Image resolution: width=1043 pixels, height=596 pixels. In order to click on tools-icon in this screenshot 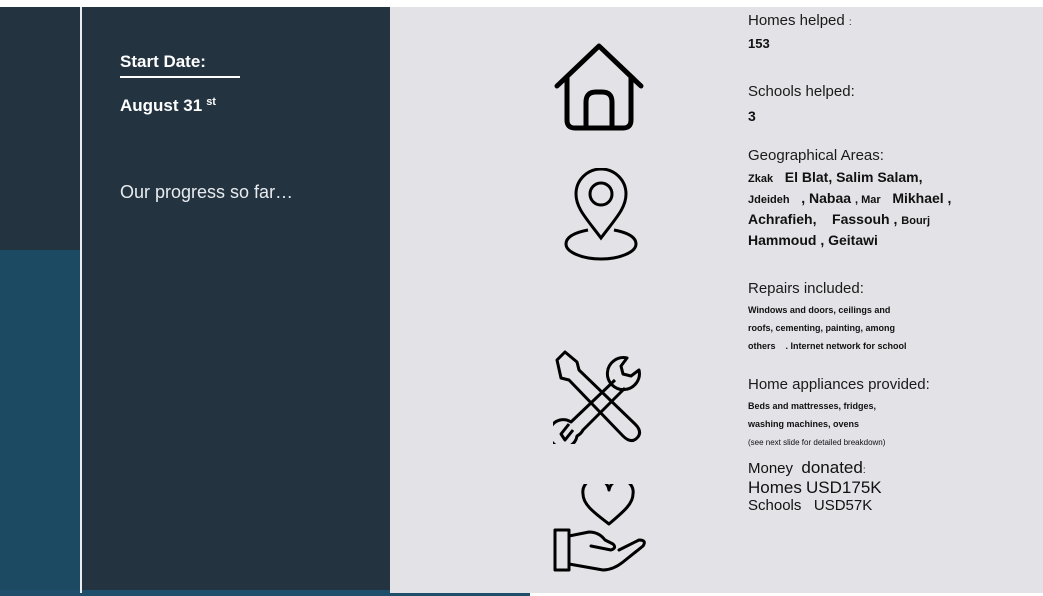, I will do `click(600, 397)`.